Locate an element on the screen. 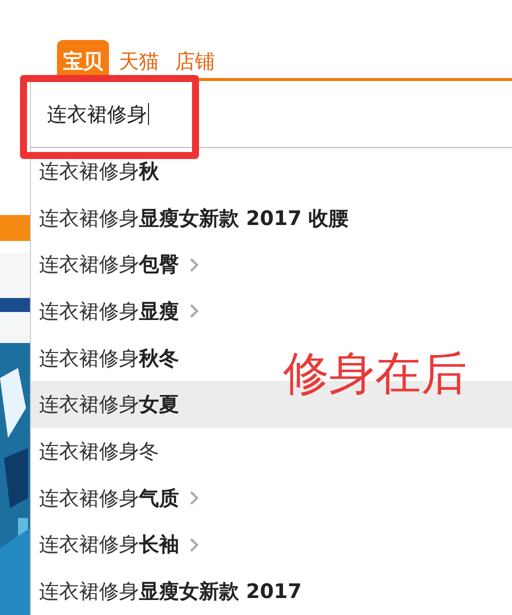  suggestion-item: 连衣裙修身女夏 is located at coordinates (109, 404).